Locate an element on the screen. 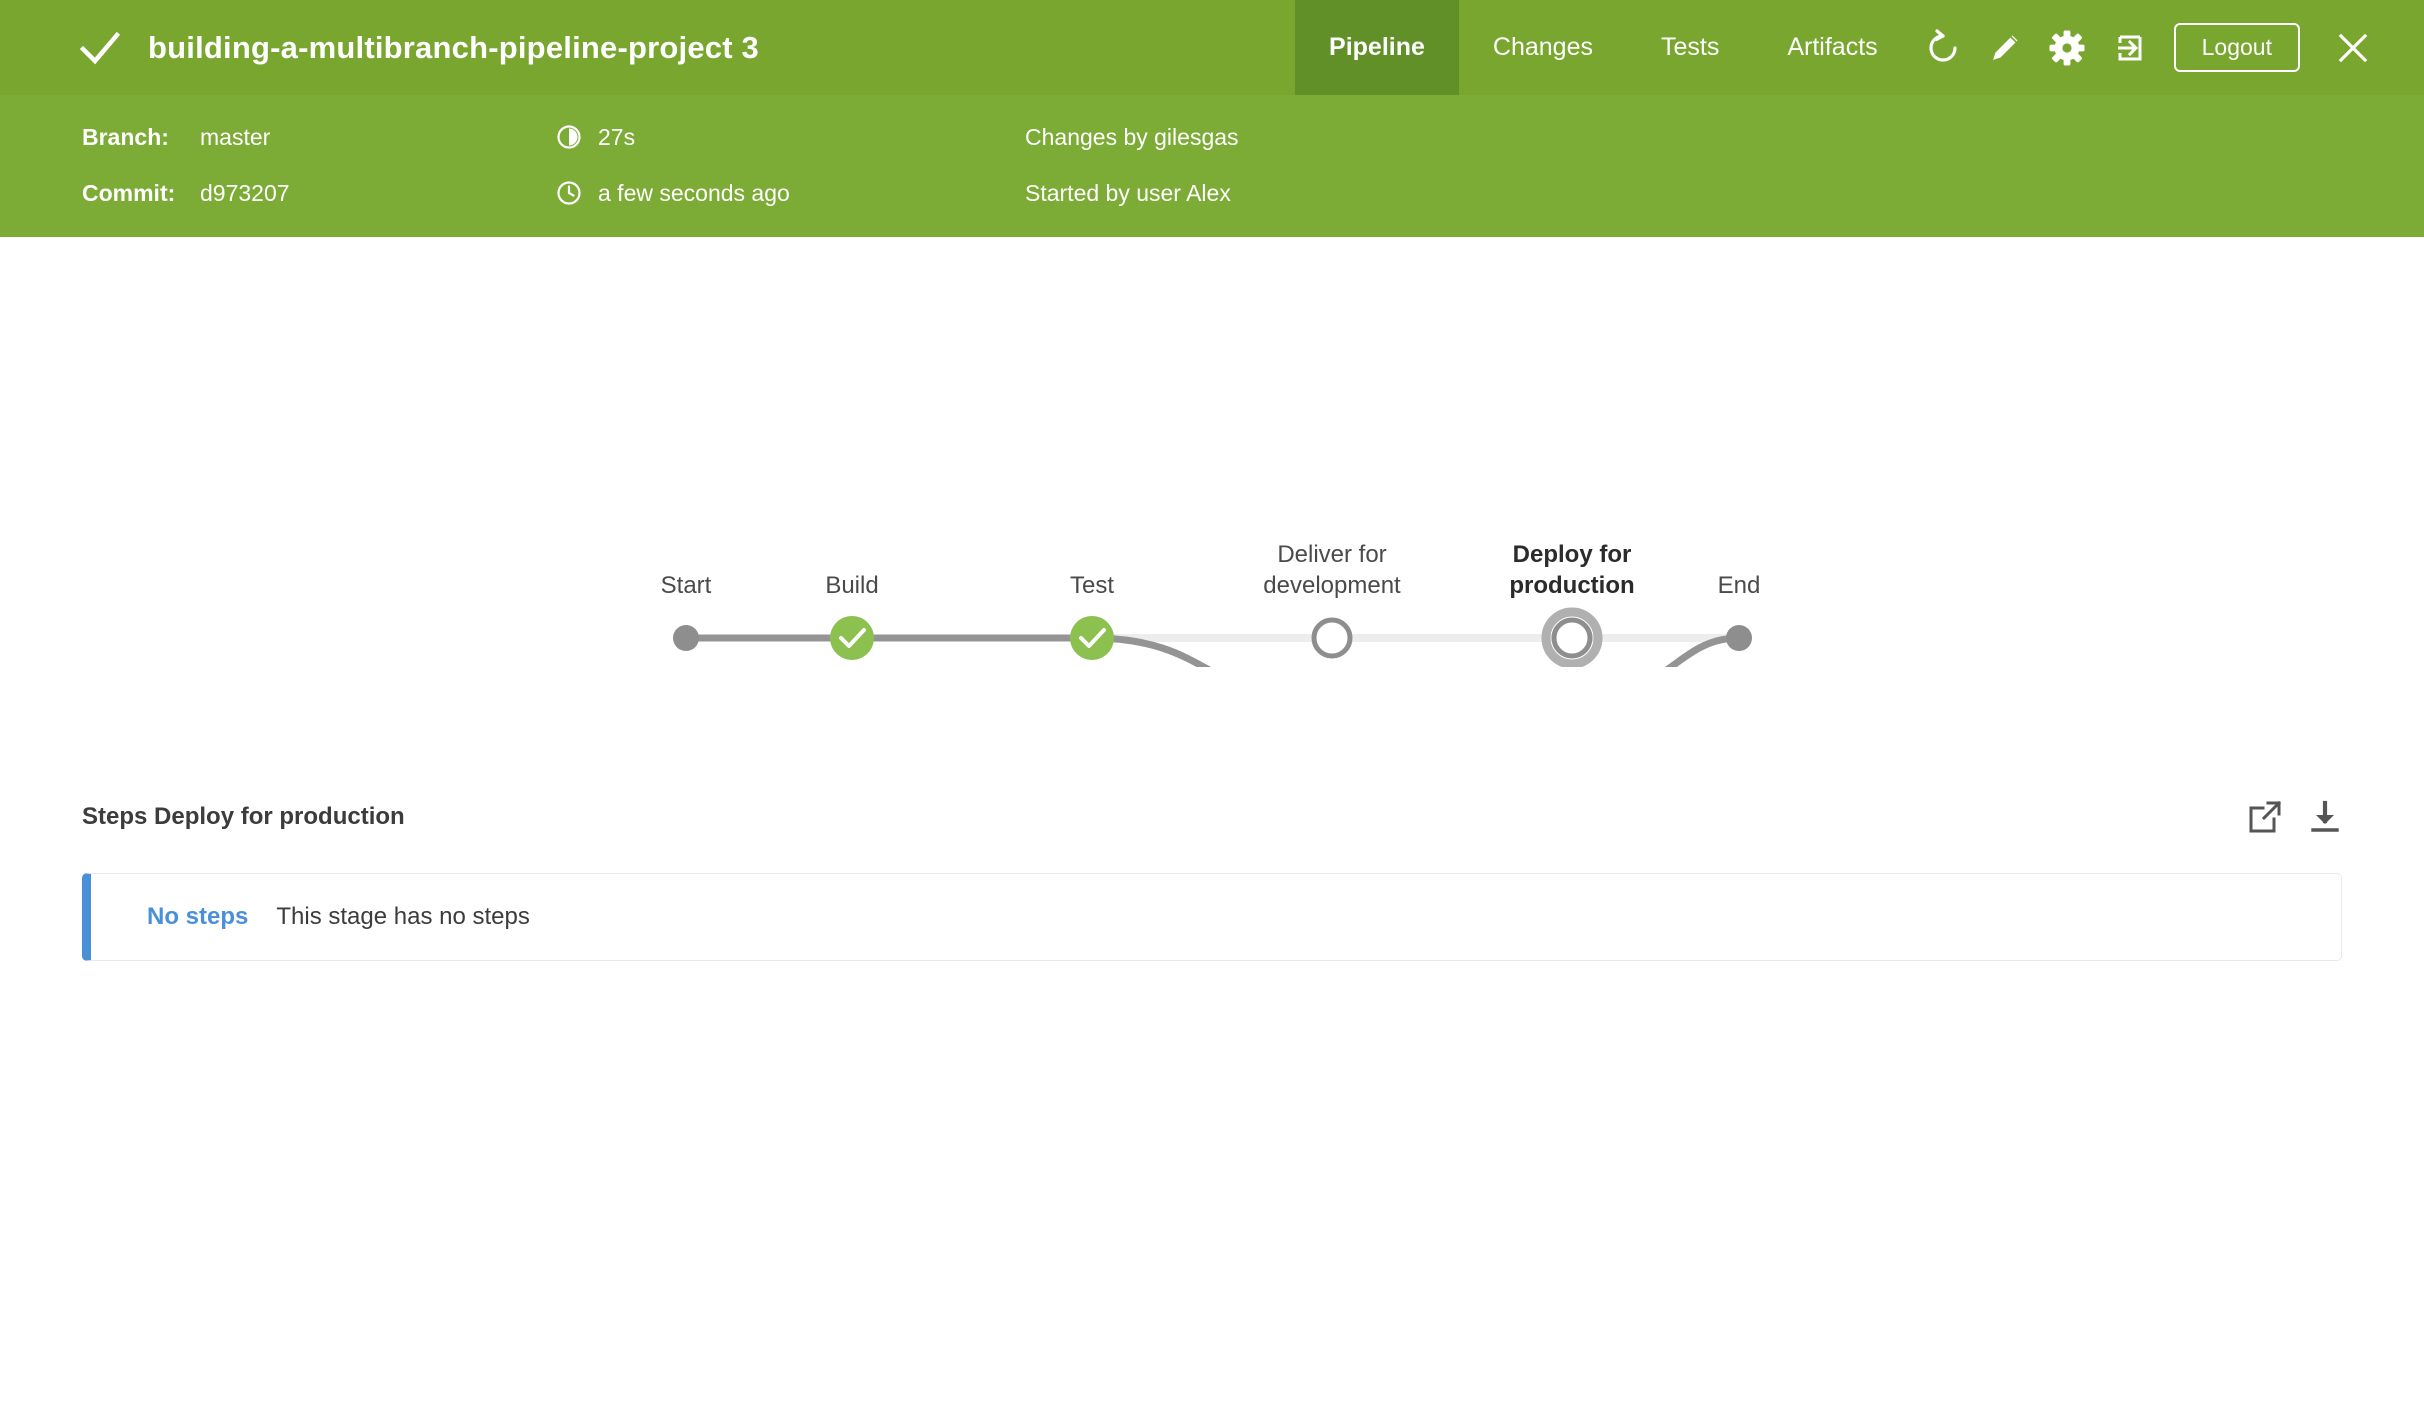  duration-row: 27s is located at coordinates (673, 137).